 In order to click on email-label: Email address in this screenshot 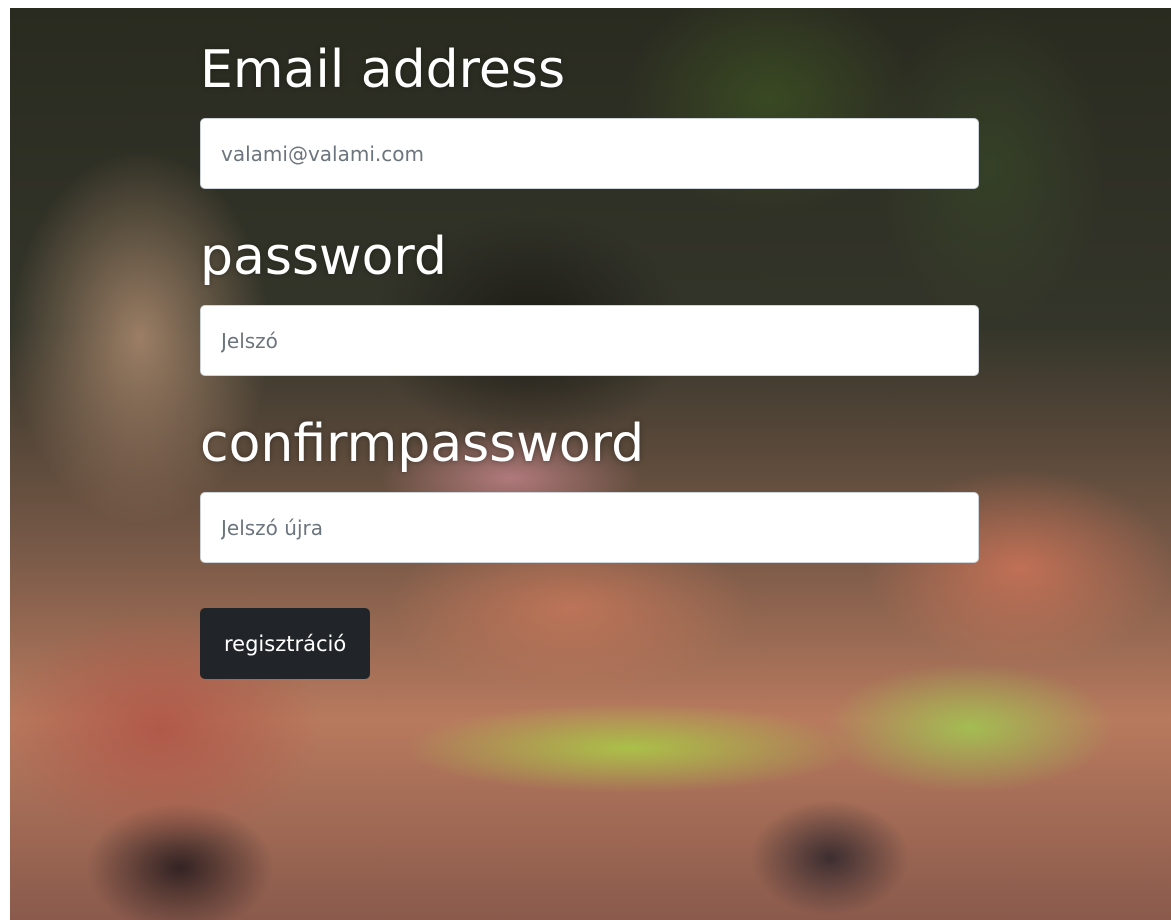, I will do `click(383, 70)`.